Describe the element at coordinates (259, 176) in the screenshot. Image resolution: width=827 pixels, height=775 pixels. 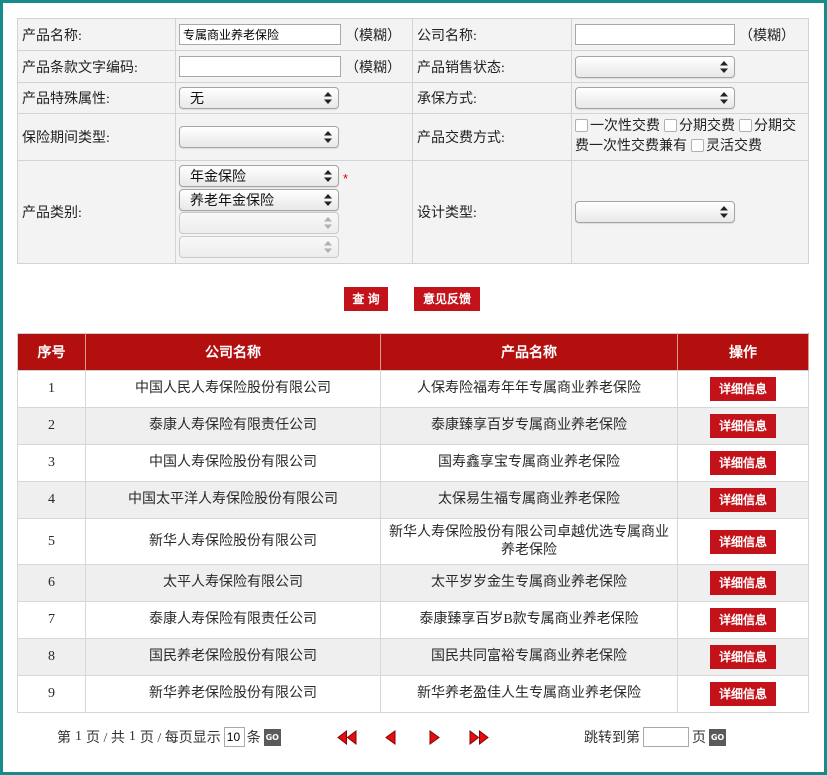
I see `category-level-1-select: 年金保险` at that location.